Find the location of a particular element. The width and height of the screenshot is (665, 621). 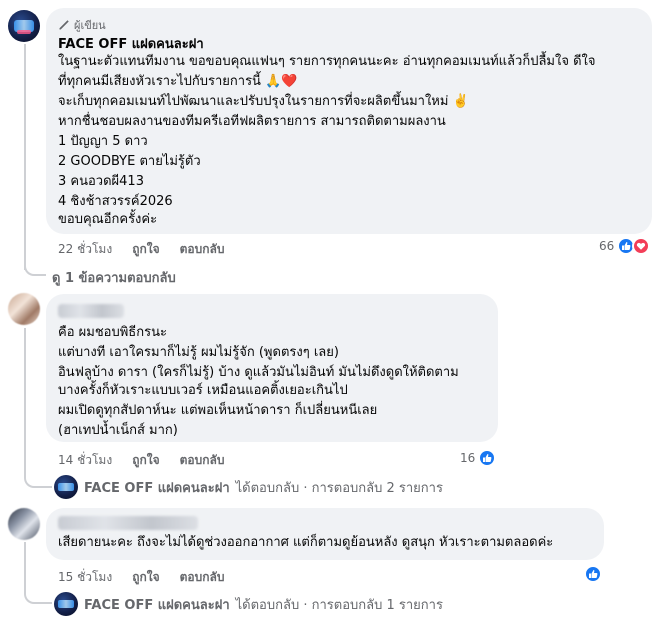

love-reaction-icon is located at coordinates (641, 246).